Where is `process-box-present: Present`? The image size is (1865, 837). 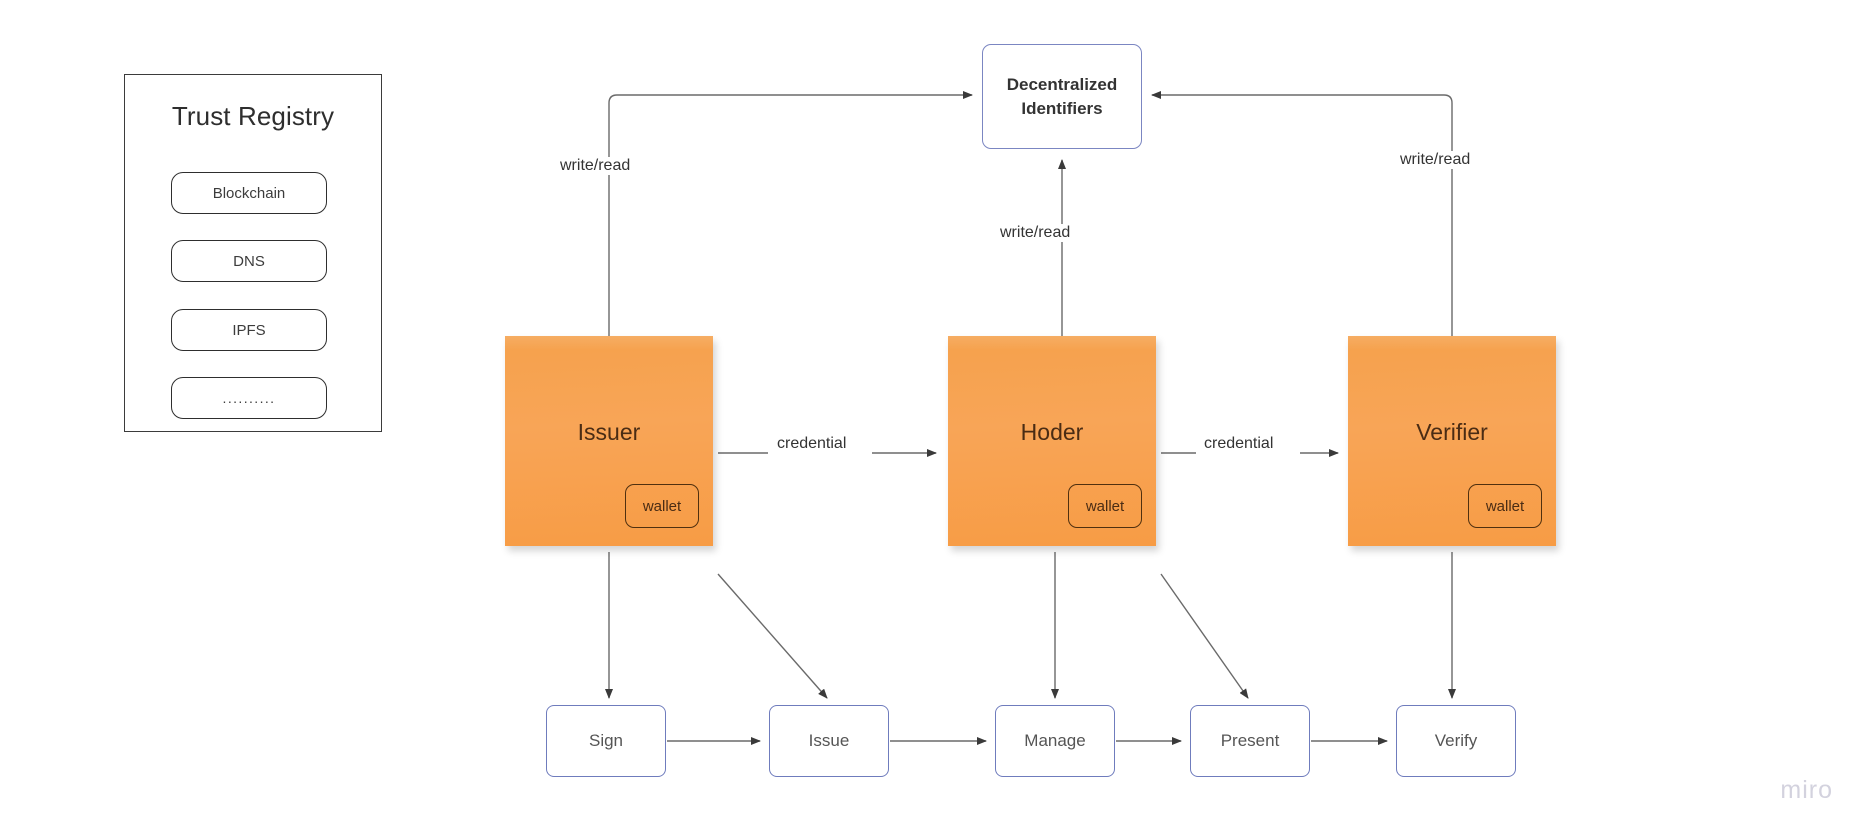 process-box-present: Present is located at coordinates (1250, 741).